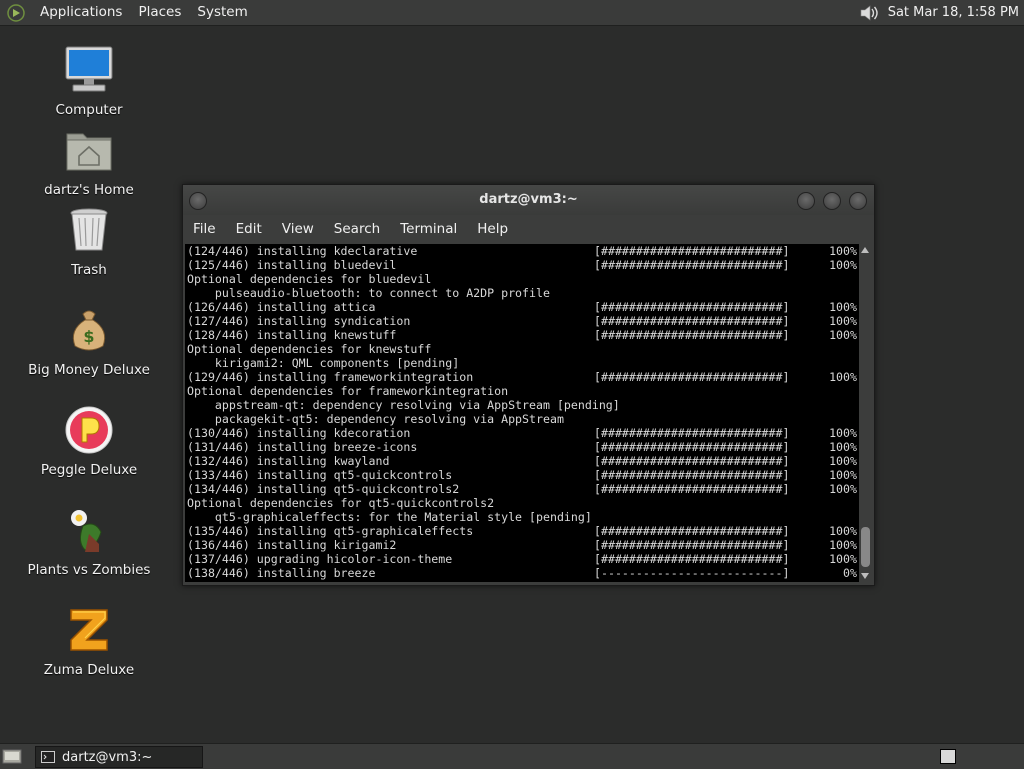 The image size is (1024, 769). I want to click on terminal-line-text: (133/446) installing qt5-quickcontrols, so click(320, 475).